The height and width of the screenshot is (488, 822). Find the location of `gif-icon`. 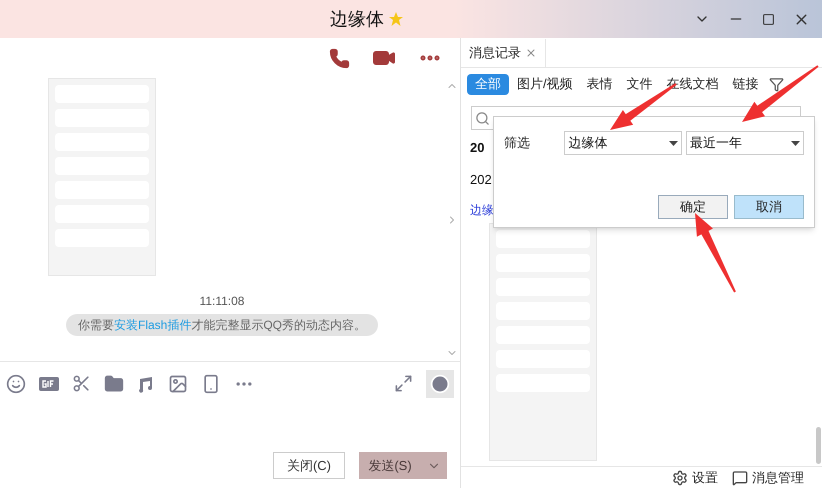

gif-icon is located at coordinates (49, 383).